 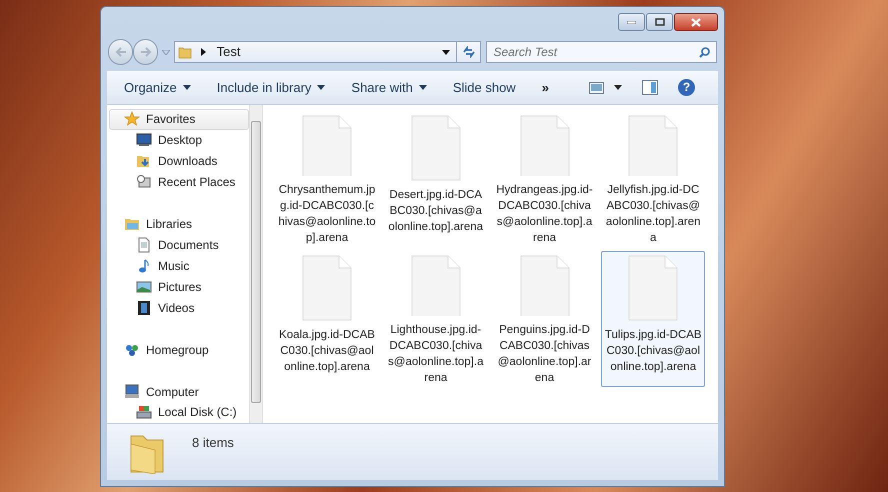 I want to click on back-arrow-icon, so click(x=120, y=52).